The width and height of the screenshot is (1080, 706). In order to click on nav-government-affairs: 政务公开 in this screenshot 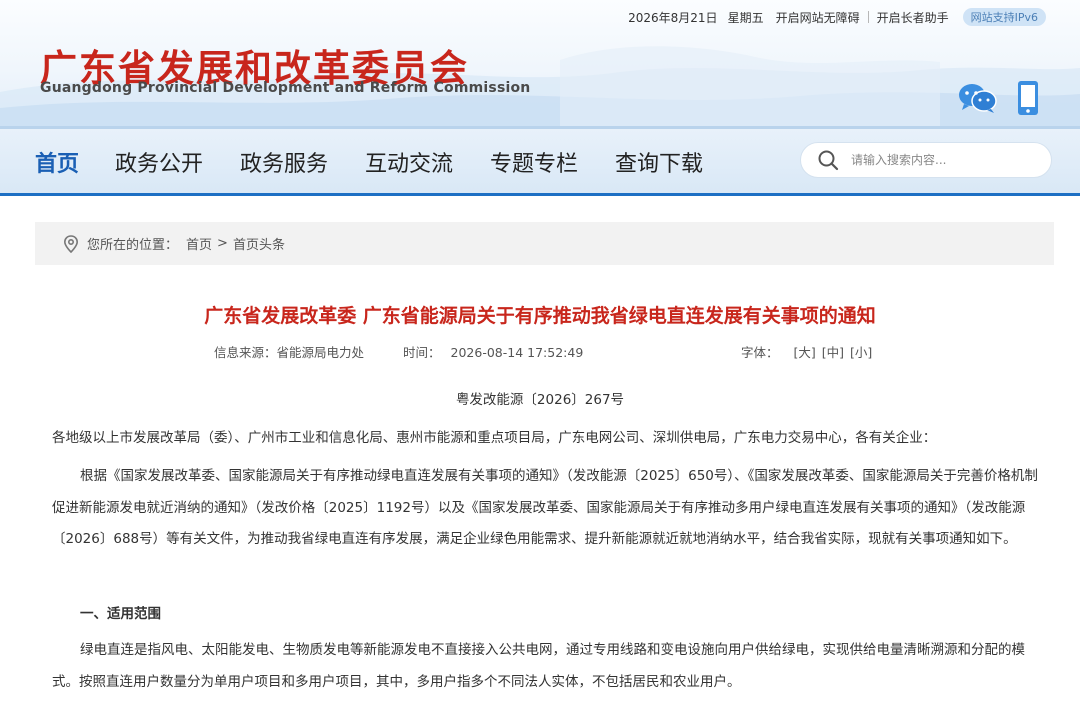, I will do `click(159, 162)`.